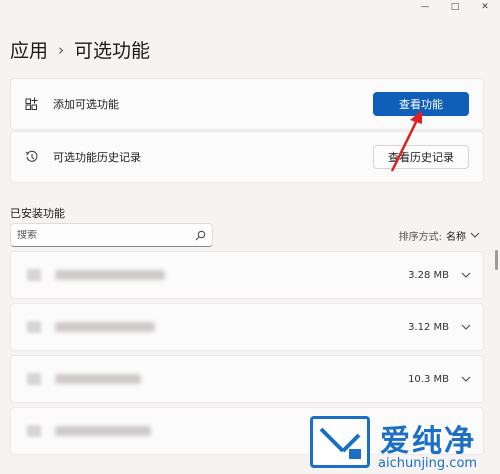  I want to click on view-history-button: 查看历史记录, so click(421, 157).